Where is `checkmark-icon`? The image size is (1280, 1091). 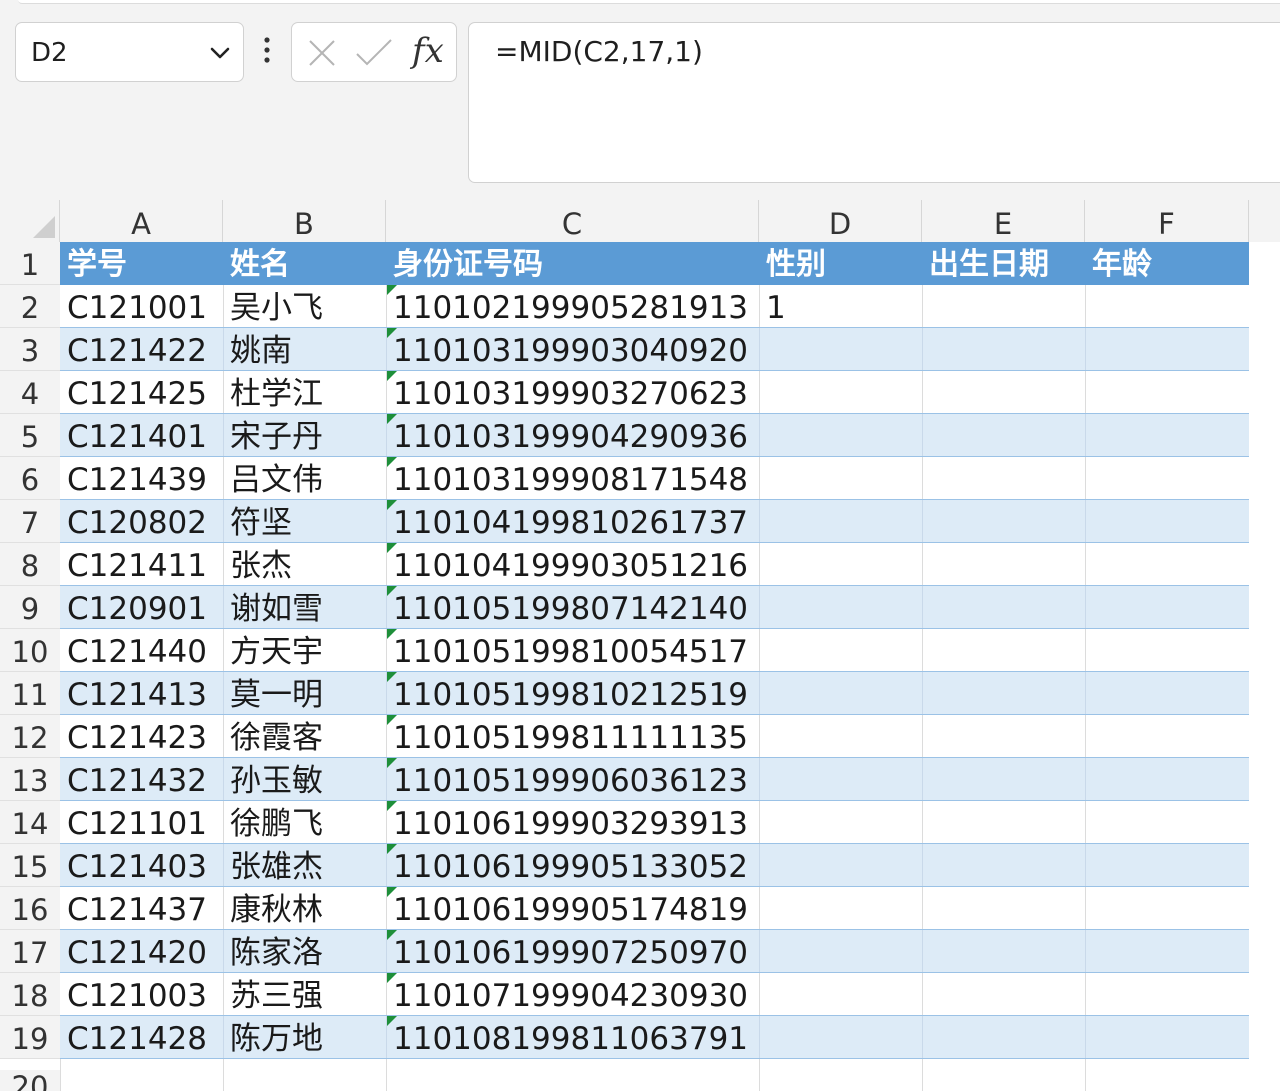 checkmark-icon is located at coordinates (374, 53).